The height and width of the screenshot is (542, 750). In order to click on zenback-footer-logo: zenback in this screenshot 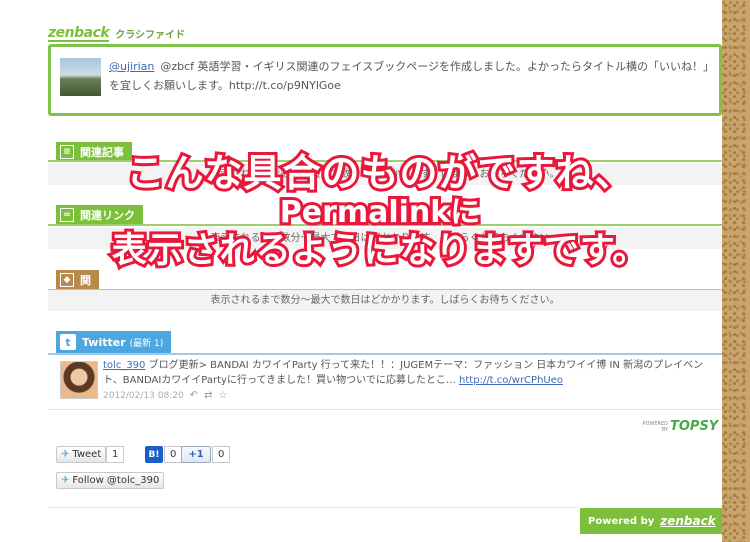, I will do `click(688, 521)`.